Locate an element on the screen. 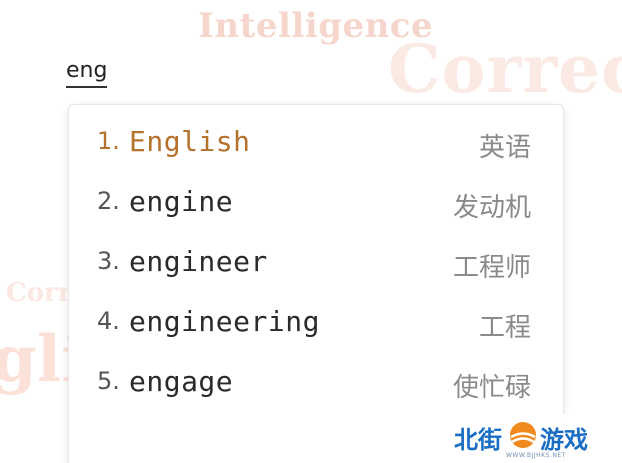 The image size is (622, 463). watermark-url: WWW.BJJHKS.NET is located at coordinates (536, 455).